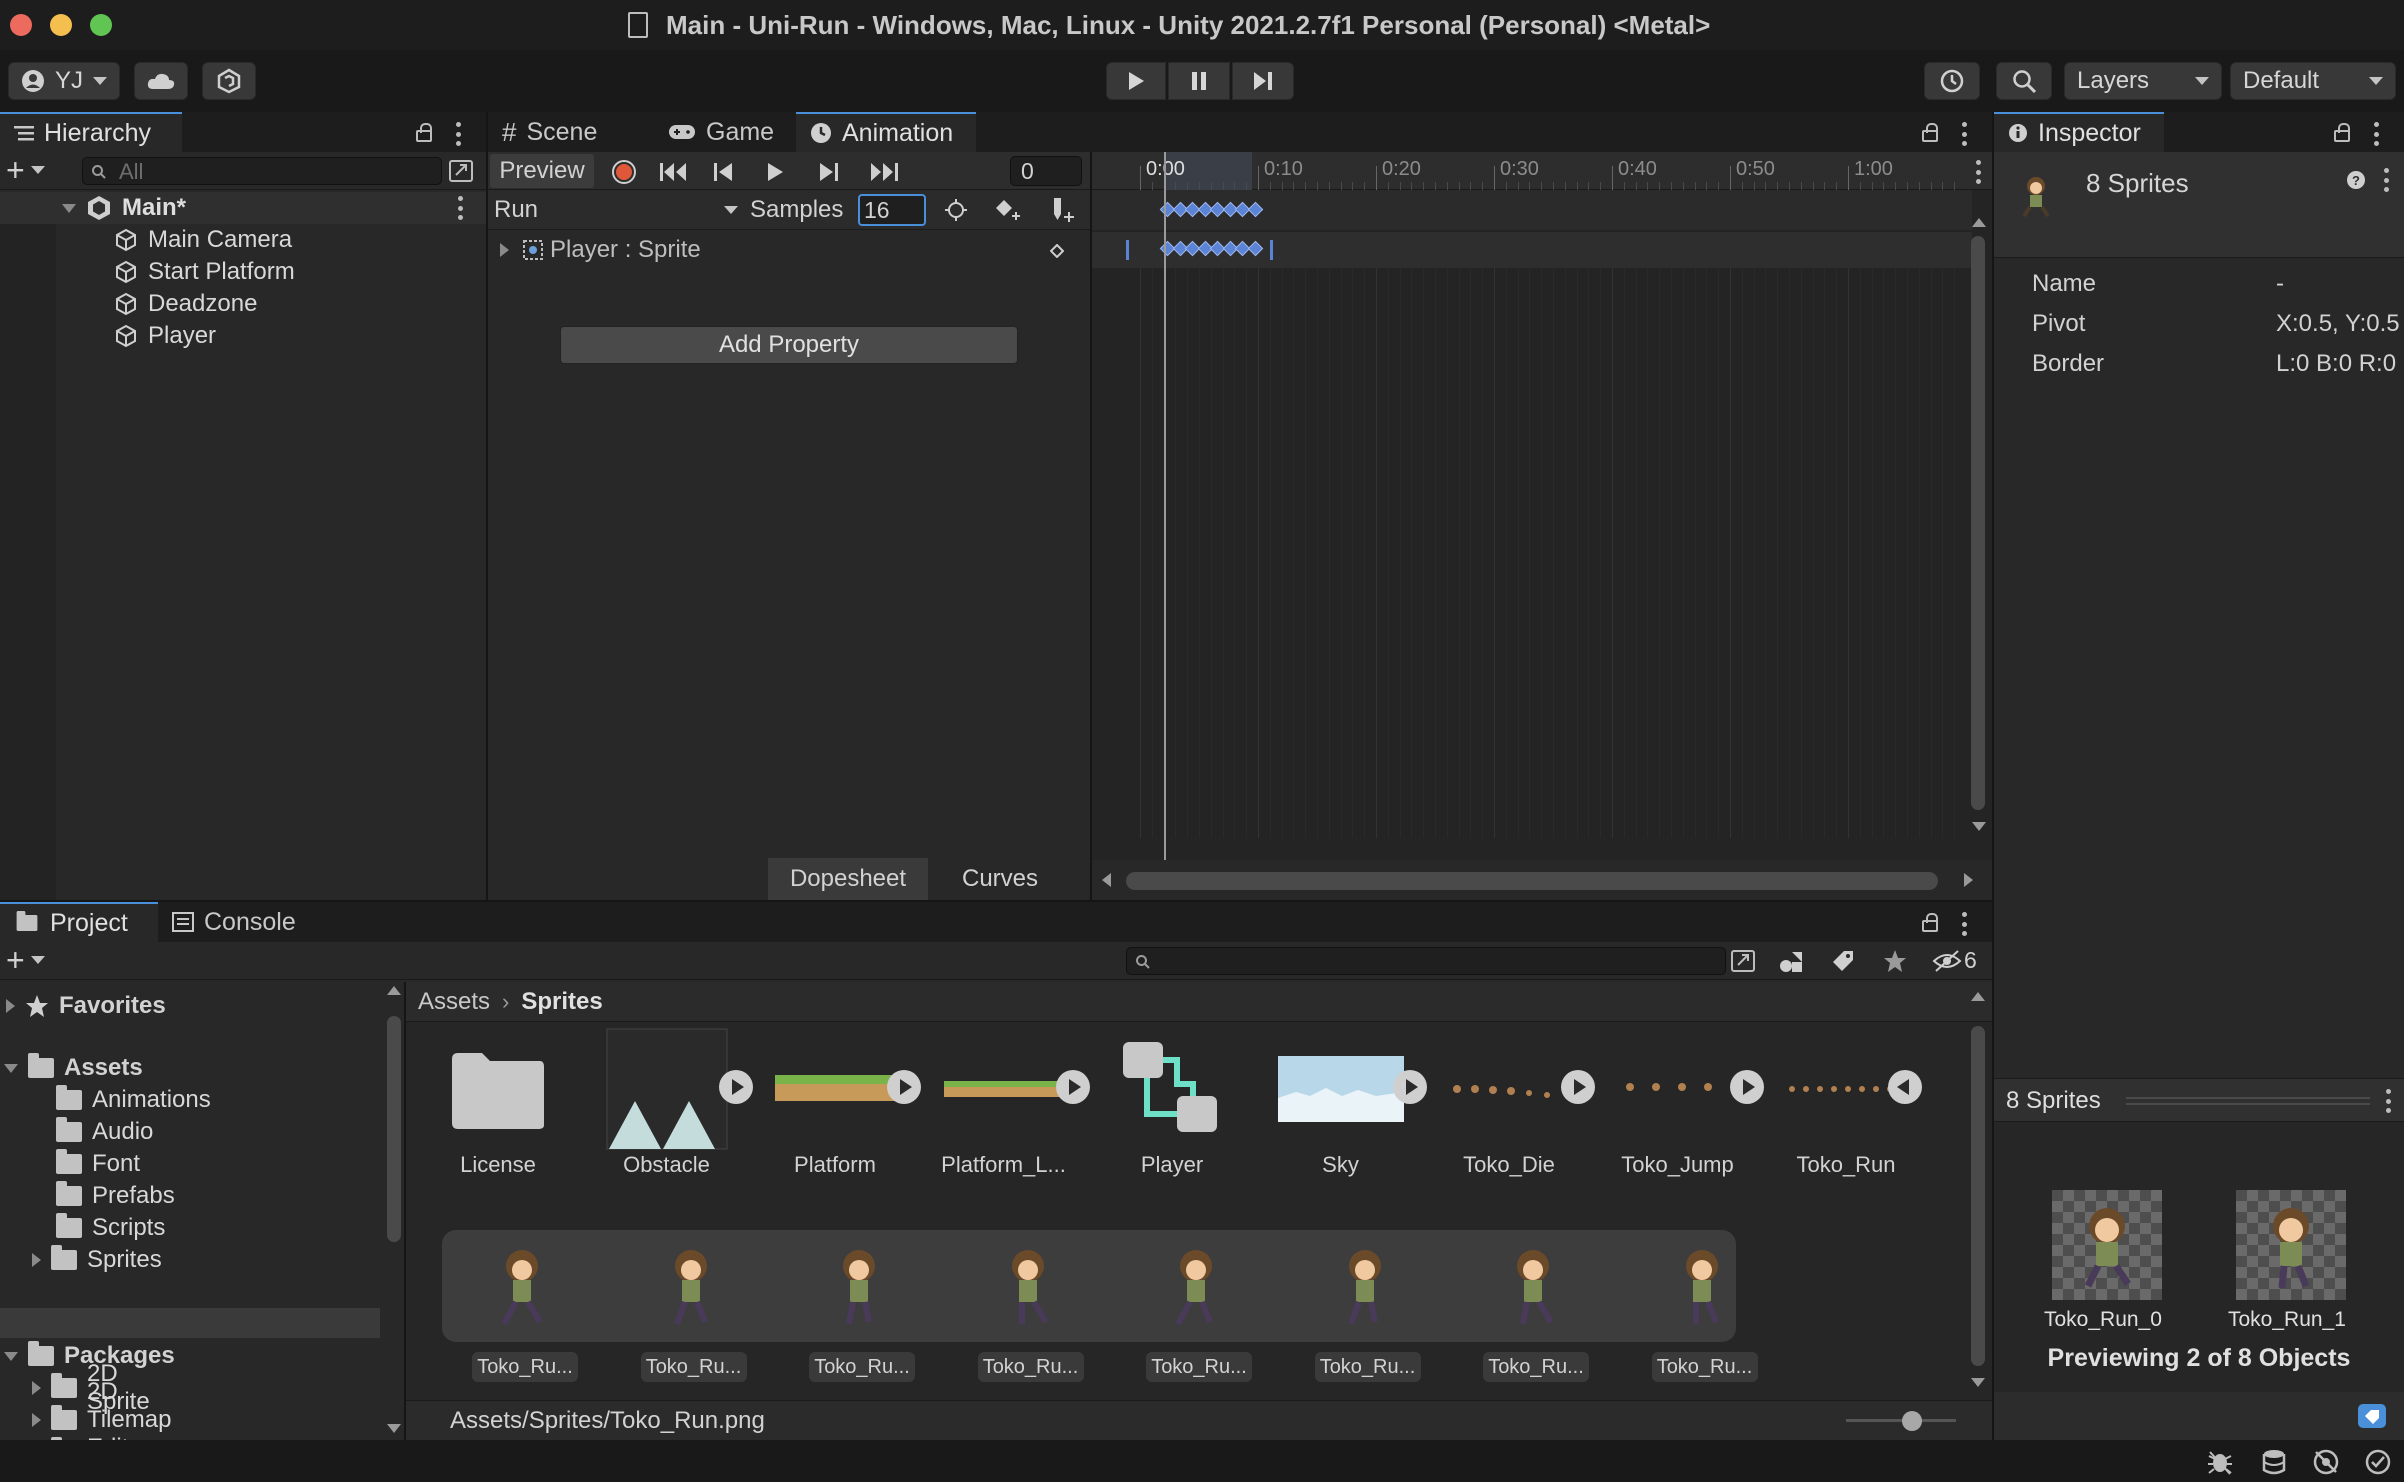  I want to click on range-end-marker, so click(1271, 250).